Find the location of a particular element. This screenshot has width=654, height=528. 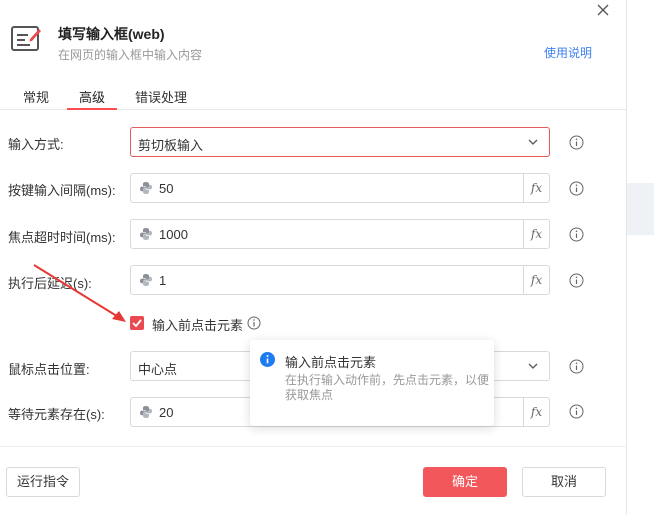

active-tab-indicator is located at coordinates (92, 109).